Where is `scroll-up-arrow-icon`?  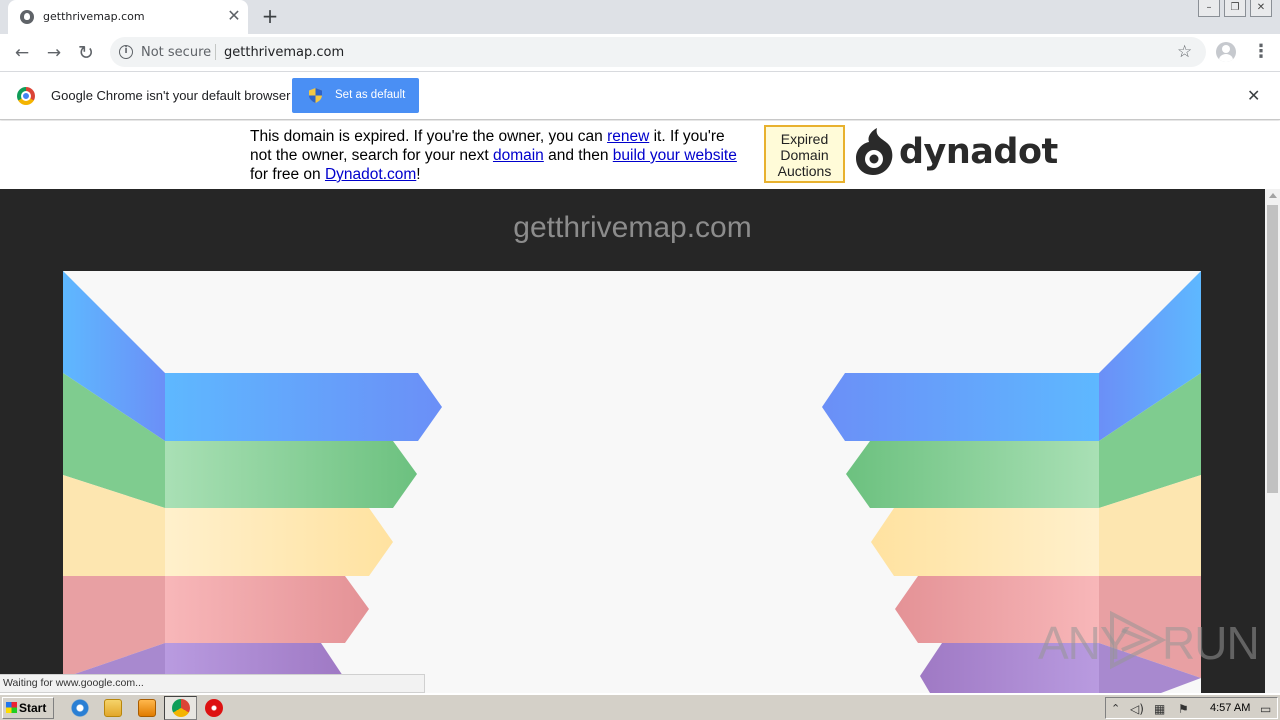
scroll-up-arrow-icon is located at coordinates (1273, 195).